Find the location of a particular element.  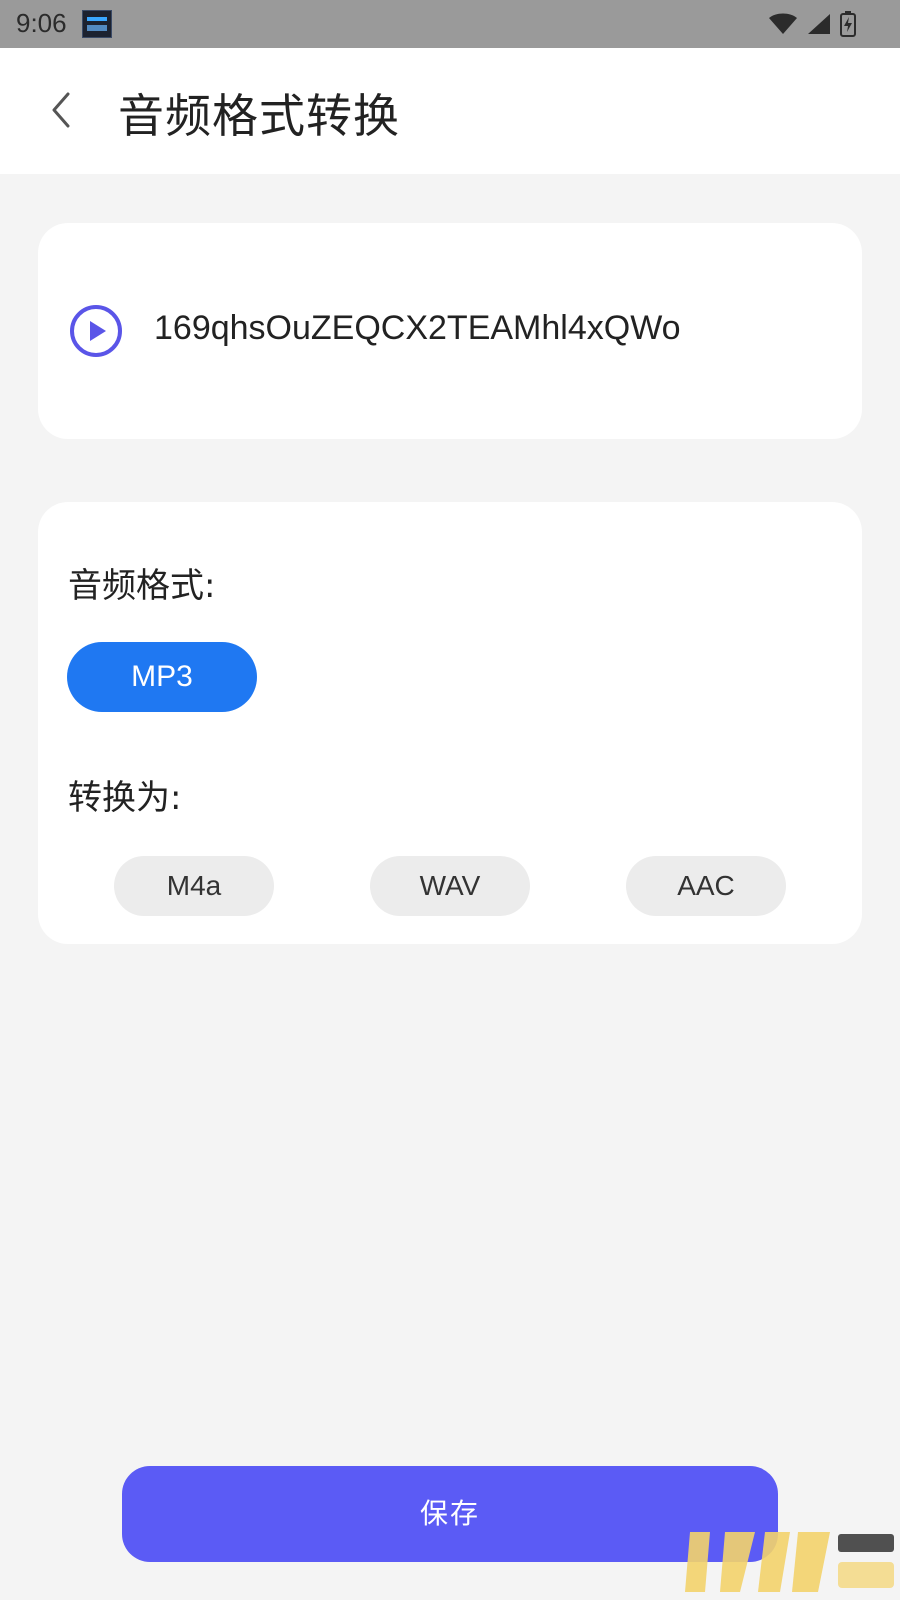

audio-format-label: 音频格式: is located at coordinates (142, 586).